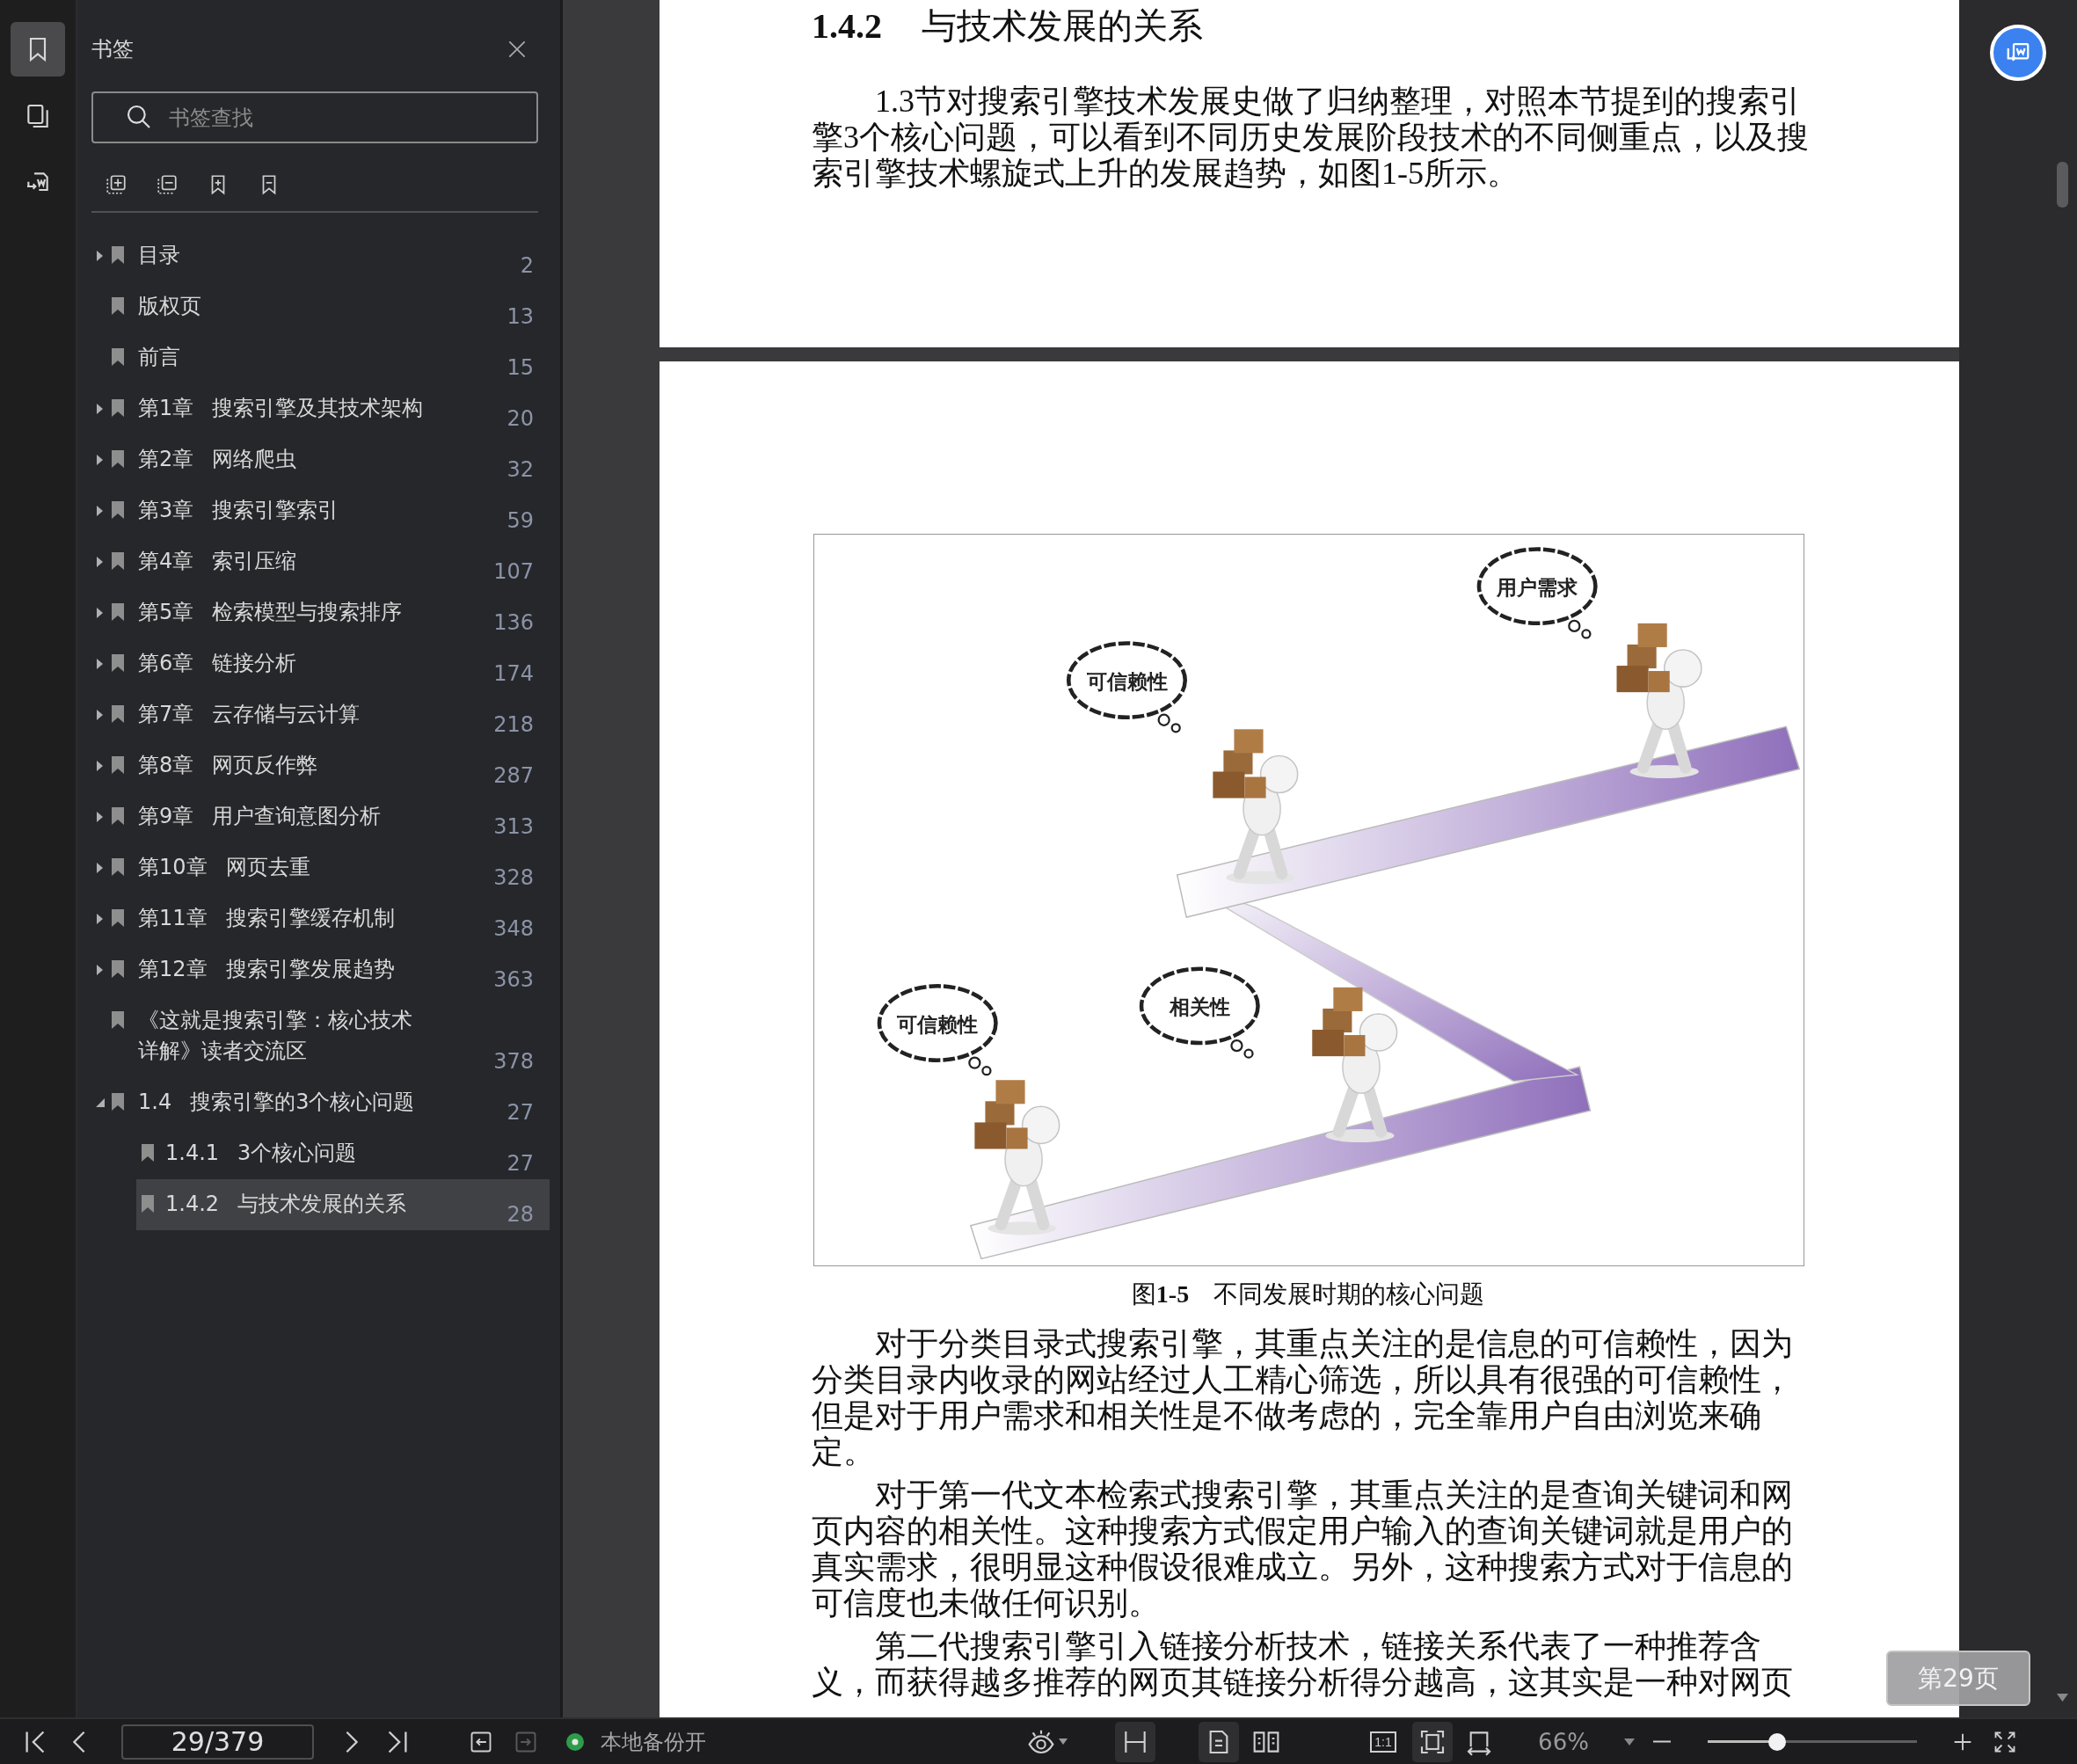 The image size is (2077, 1764). Describe the element at coordinates (1308, 1294) in the screenshot. I see `figure-caption: 图1-5 不同发展时期的核心问题` at that location.